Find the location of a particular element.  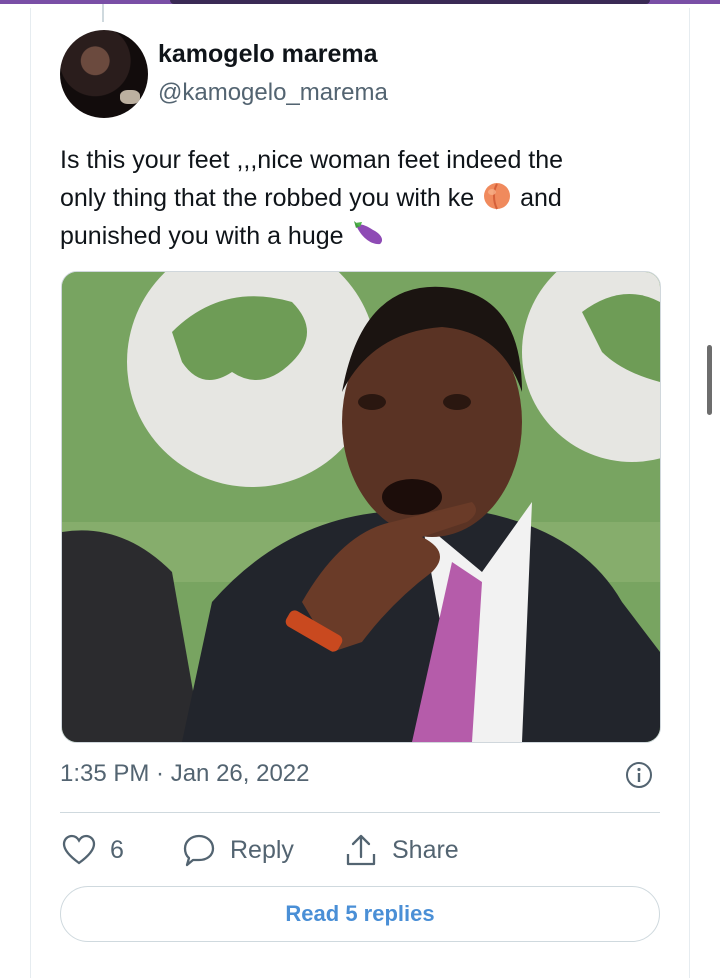

reply-label: Reply is located at coordinates (262, 849).